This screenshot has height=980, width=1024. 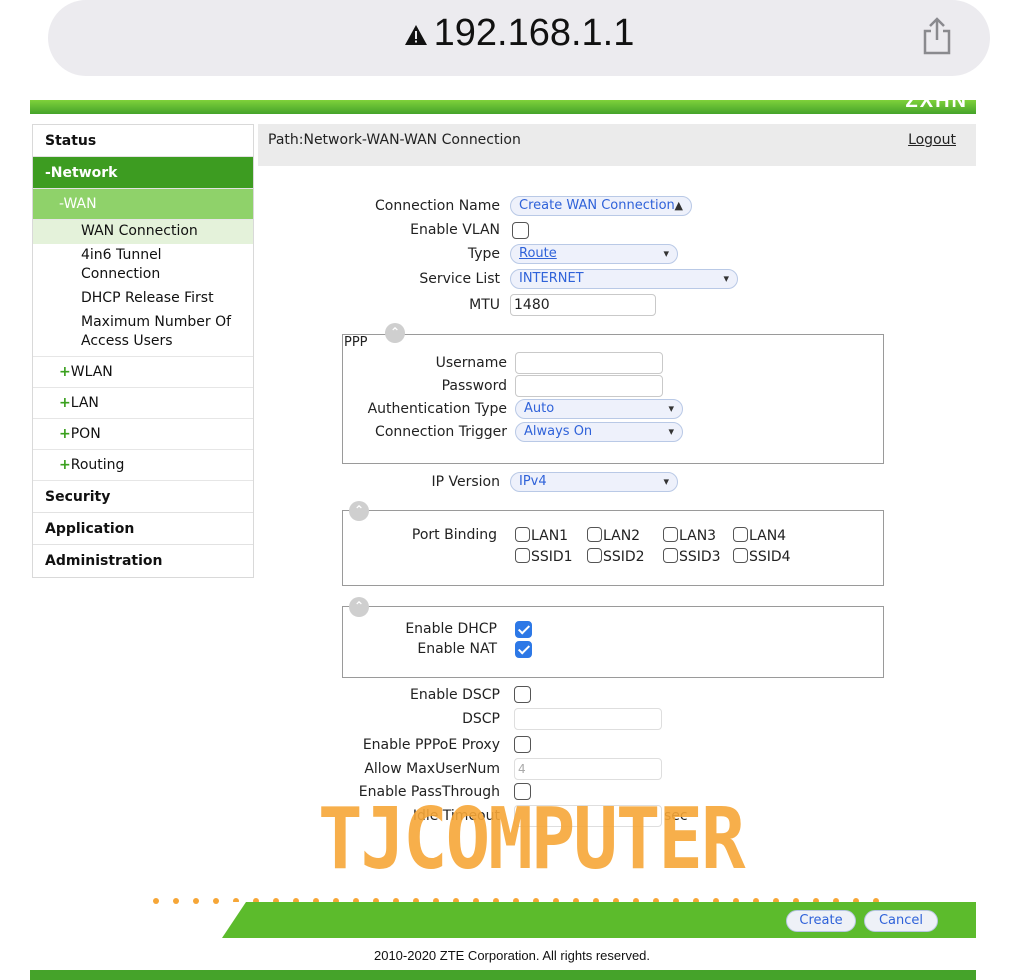 What do you see at coordinates (143, 232) in the screenshot?
I see `sidebar-item-wan-connection: WAN Connection` at bounding box center [143, 232].